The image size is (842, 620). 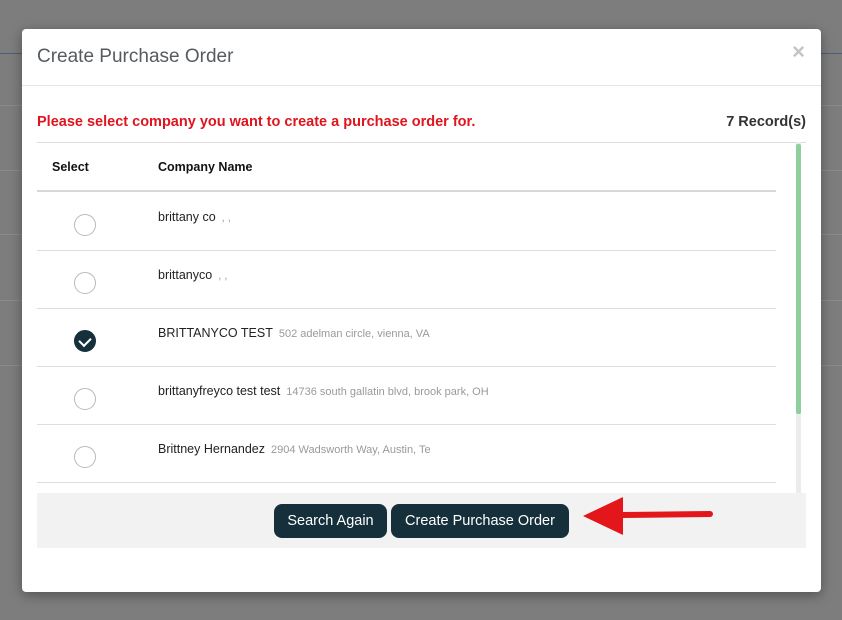 What do you see at coordinates (406, 222) in the screenshot?
I see `table-row: brittany co , ,` at bounding box center [406, 222].